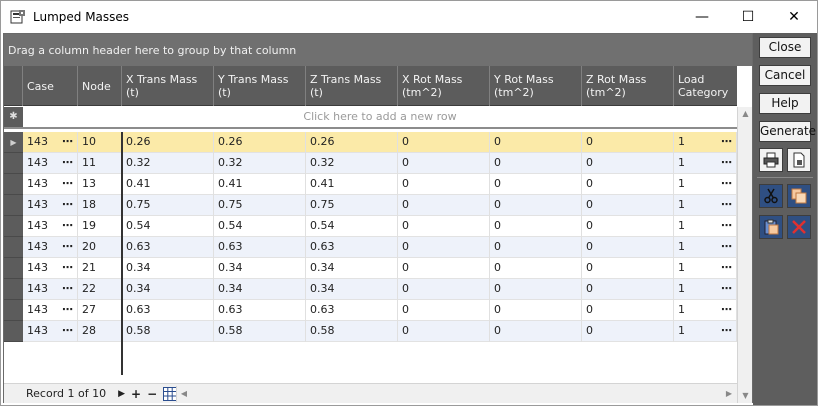  What do you see at coordinates (352, 142) in the screenshot?
I see `cell-ztm: 0.26` at bounding box center [352, 142].